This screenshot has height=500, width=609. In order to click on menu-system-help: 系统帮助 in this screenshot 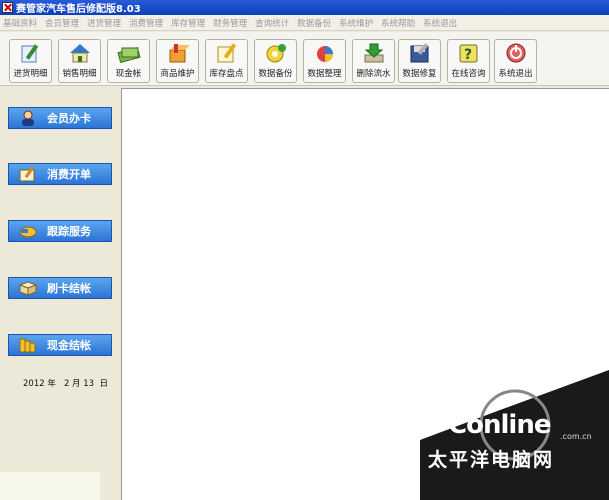, I will do `click(398, 23)`.